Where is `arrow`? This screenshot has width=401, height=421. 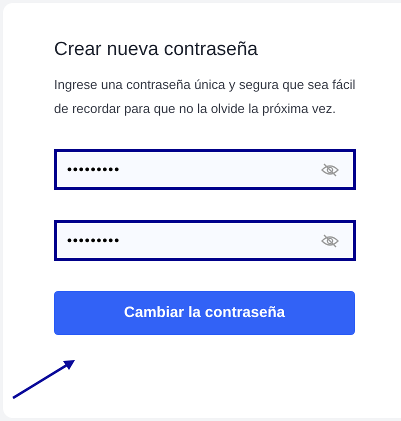 arrow is located at coordinates (44, 379).